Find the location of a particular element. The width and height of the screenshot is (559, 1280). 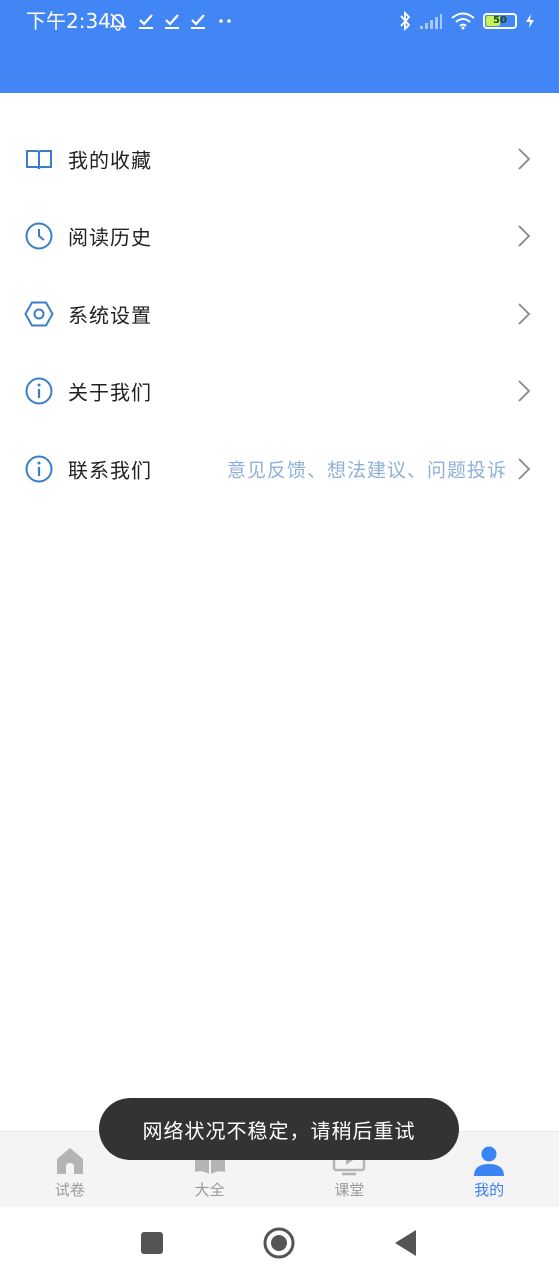

menu-item-about-us: 关于我们 is located at coordinates (279, 392).